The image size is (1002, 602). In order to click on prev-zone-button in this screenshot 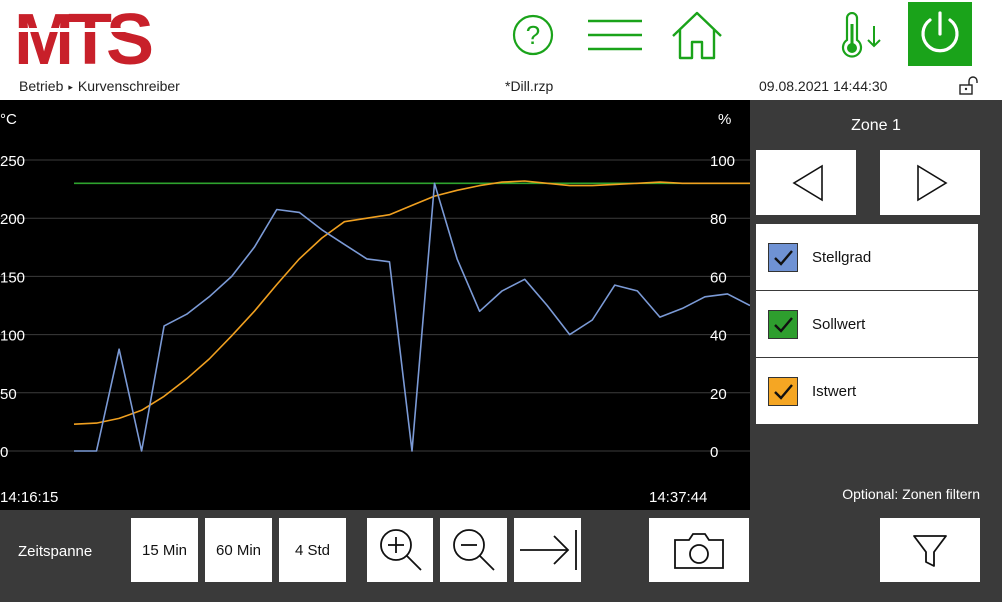, I will do `click(806, 182)`.